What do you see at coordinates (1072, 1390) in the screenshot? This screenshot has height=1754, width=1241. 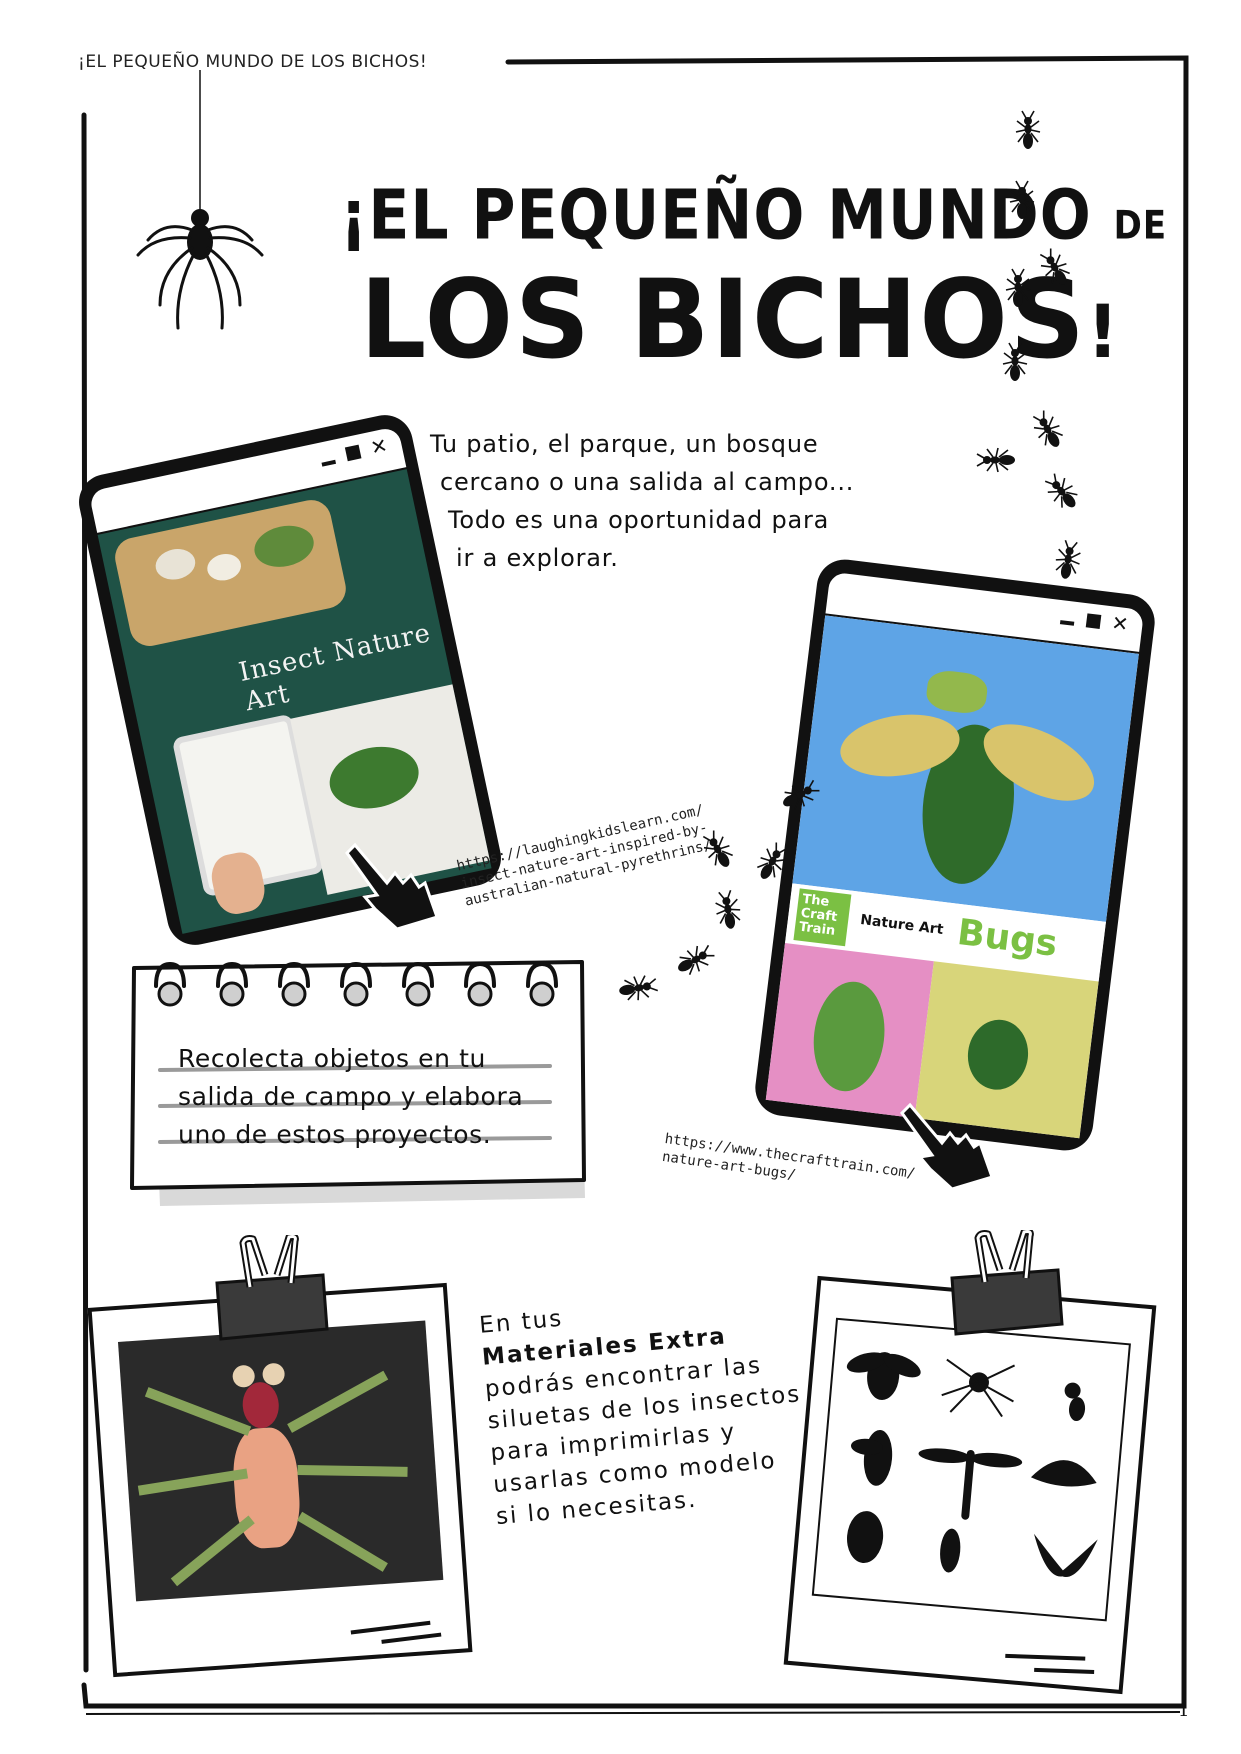 I see `ant-silhouette-icon` at bounding box center [1072, 1390].